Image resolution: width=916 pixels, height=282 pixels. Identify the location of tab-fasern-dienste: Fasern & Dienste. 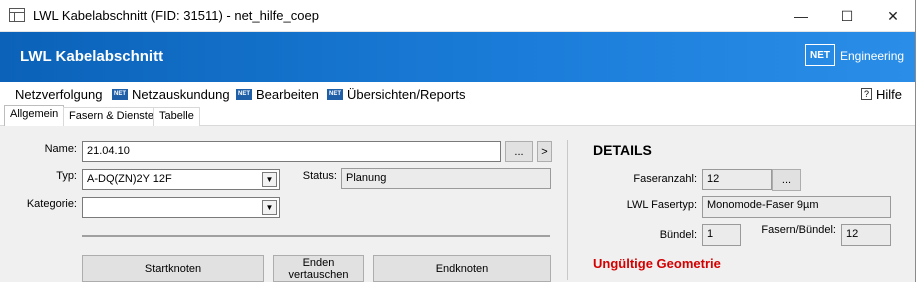
(111, 116).